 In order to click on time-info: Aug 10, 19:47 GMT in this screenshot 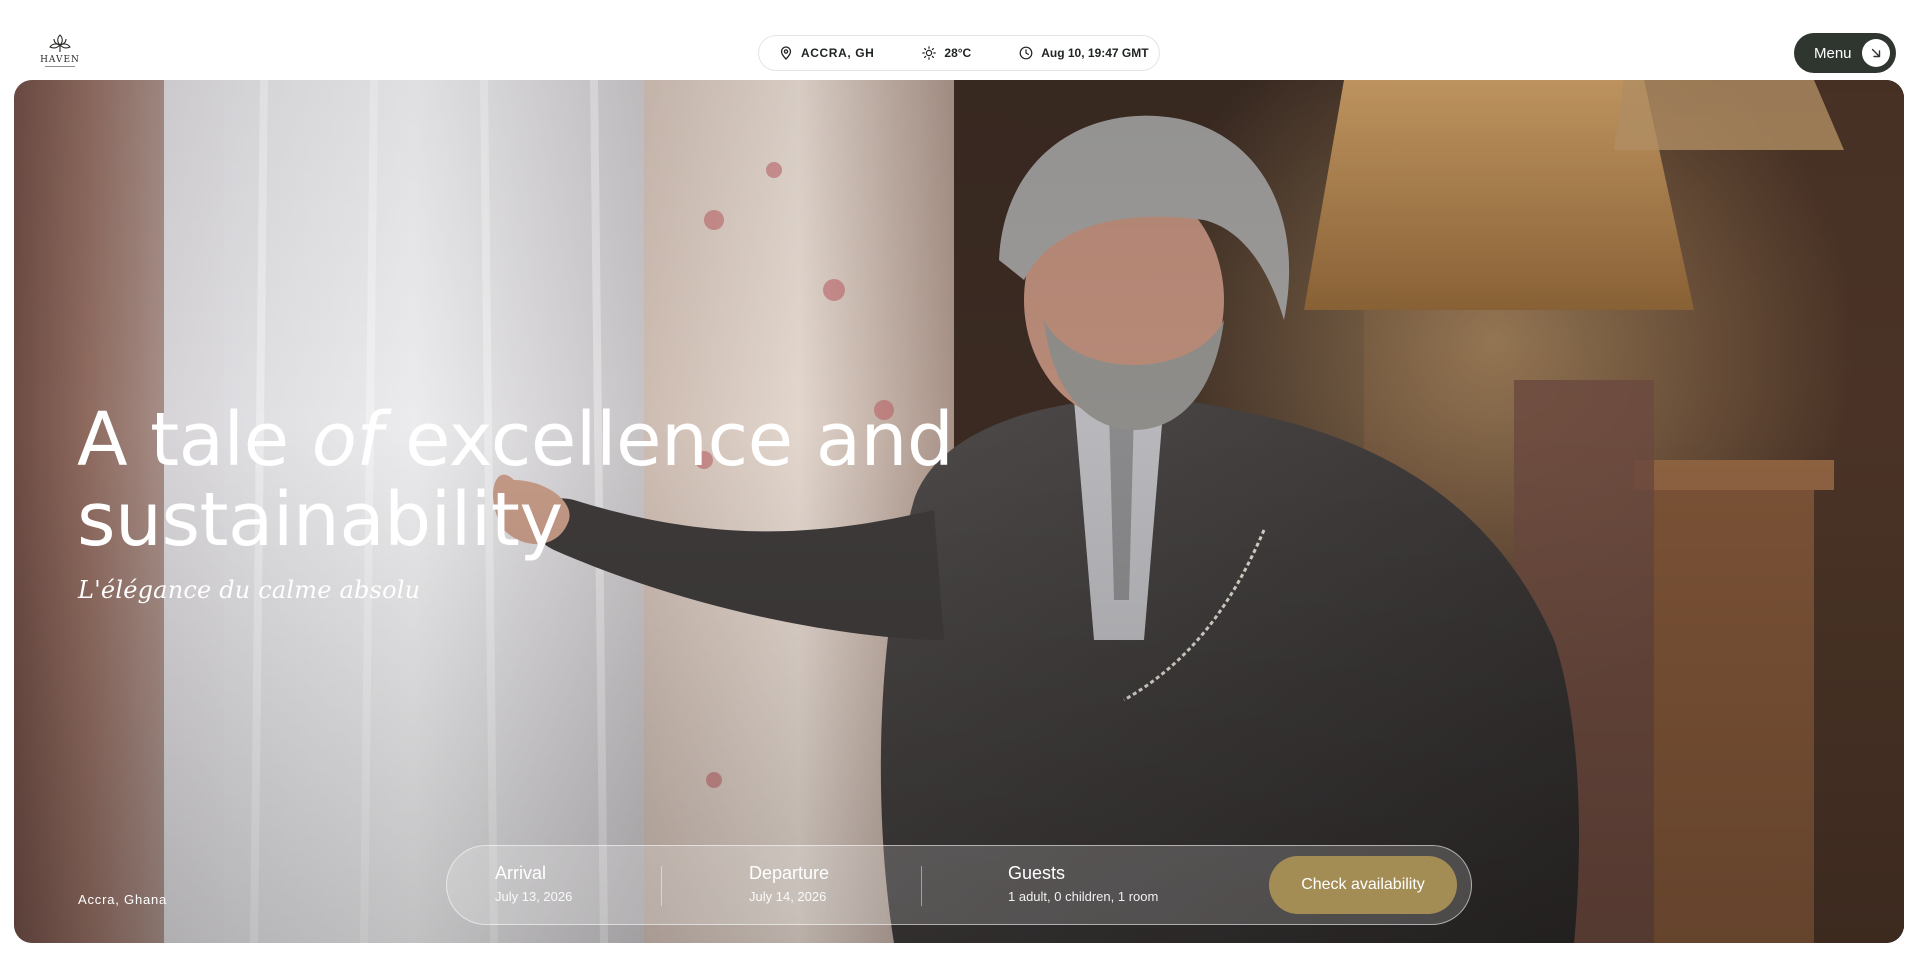, I will do `click(1084, 53)`.